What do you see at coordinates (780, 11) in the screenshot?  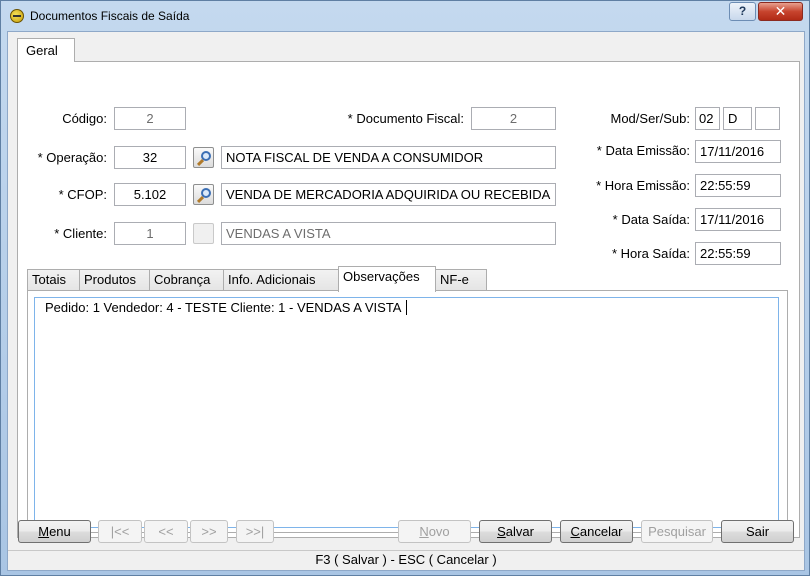 I see `close-button: ✕` at bounding box center [780, 11].